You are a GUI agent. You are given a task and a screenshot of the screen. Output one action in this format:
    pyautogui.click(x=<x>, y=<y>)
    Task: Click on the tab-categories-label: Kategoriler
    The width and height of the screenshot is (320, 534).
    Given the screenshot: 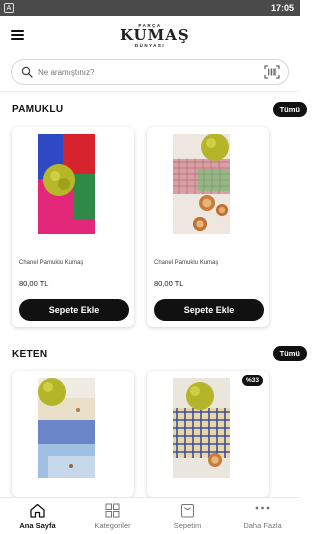 What is the action you would take?
    pyautogui.click(x=112, y=525)
    